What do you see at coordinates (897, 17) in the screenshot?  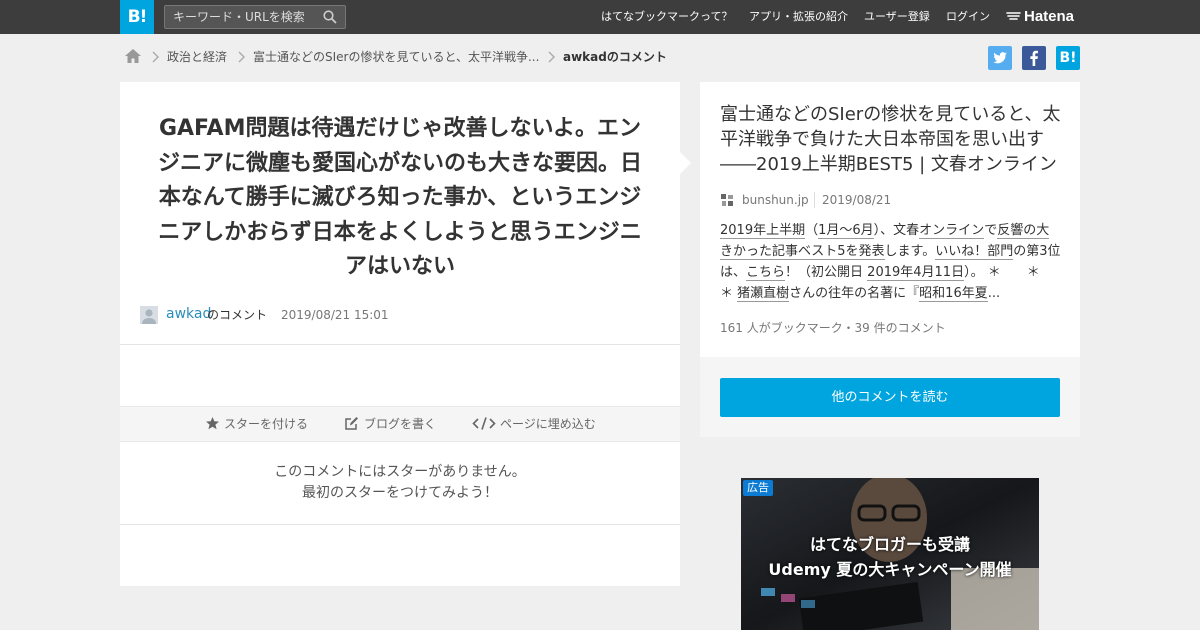 I see `nav-register: ユーザー登録` at bounding box center [897, 17].